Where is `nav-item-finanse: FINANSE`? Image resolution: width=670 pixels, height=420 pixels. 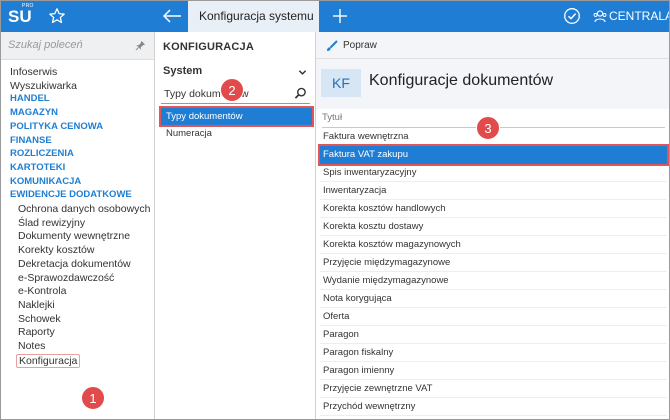 nav-item-finanse: FINANSE is located at coordinates (31, 140).